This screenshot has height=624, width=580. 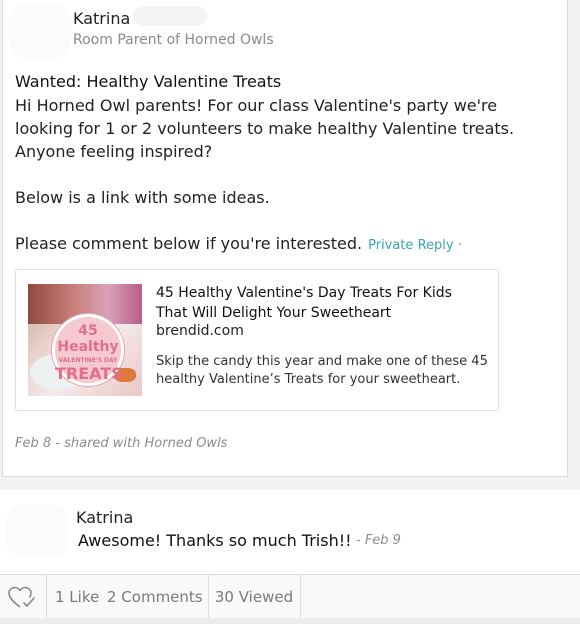 What do you see at coordinates (148, 81) in the screenshot?
I see `post-title: Wanted: Healthy Valentine Treats` at bounding box center [148, 81].